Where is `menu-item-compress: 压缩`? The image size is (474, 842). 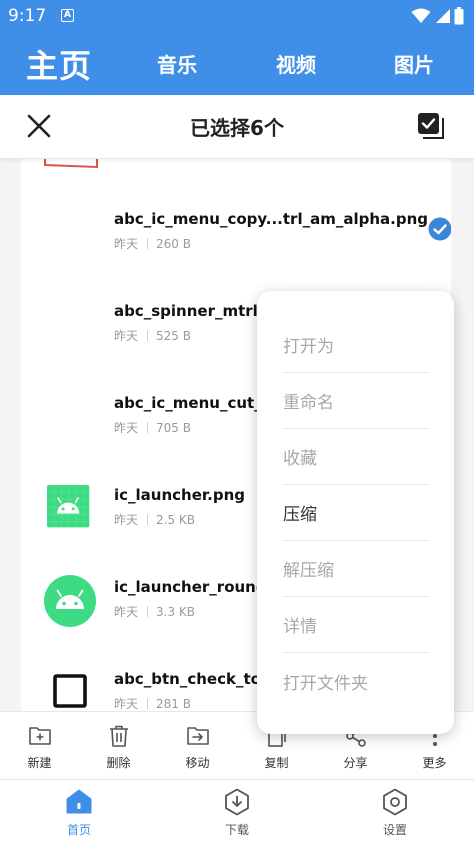
menu-item-compress: 压缩 is located at coordinates (356, 513).